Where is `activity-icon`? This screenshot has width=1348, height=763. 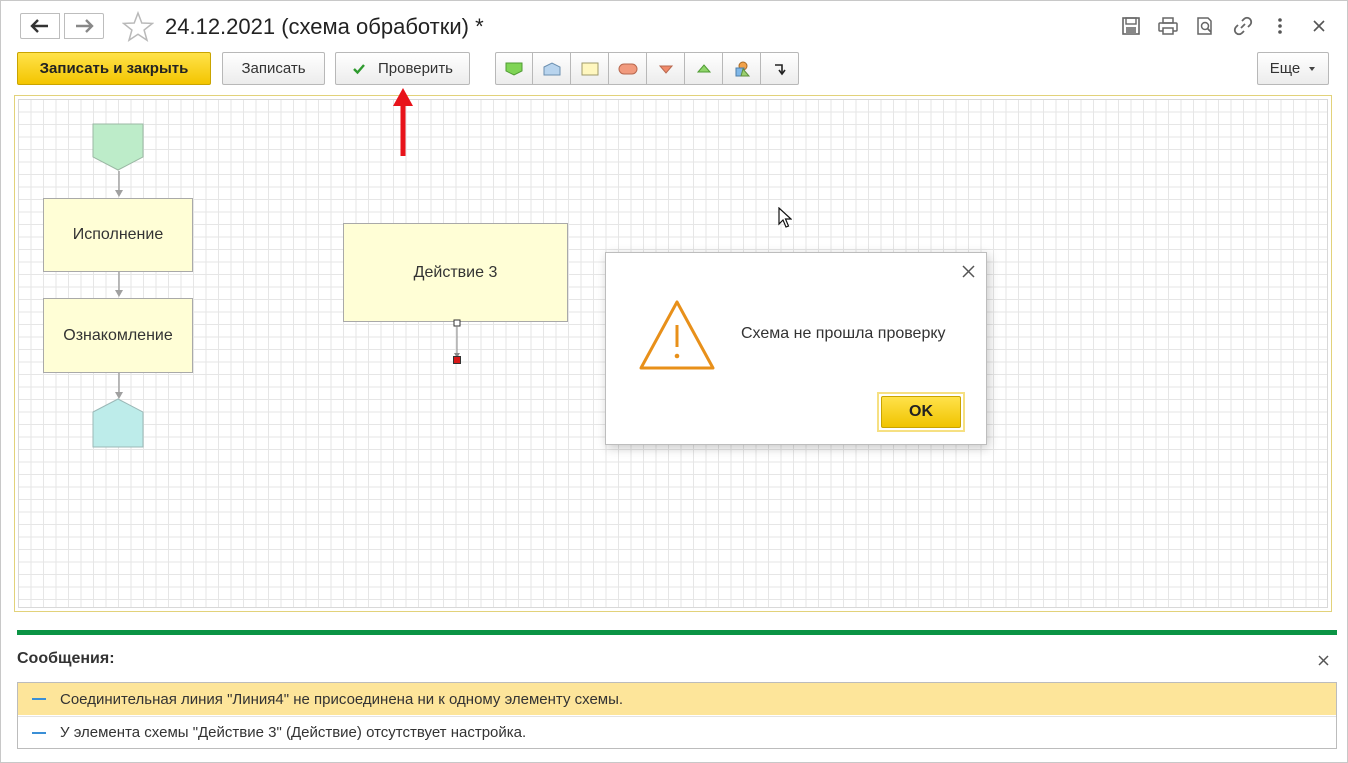 activity-icon is located at coordinates (627, 68).